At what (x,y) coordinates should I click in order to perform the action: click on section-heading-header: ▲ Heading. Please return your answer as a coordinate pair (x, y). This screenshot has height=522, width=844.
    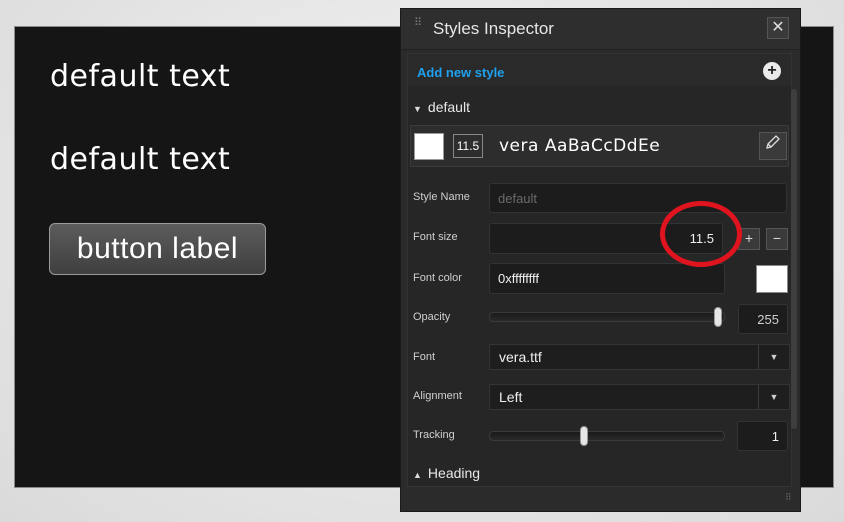
    Looking at the image, I should click on (446, 473).